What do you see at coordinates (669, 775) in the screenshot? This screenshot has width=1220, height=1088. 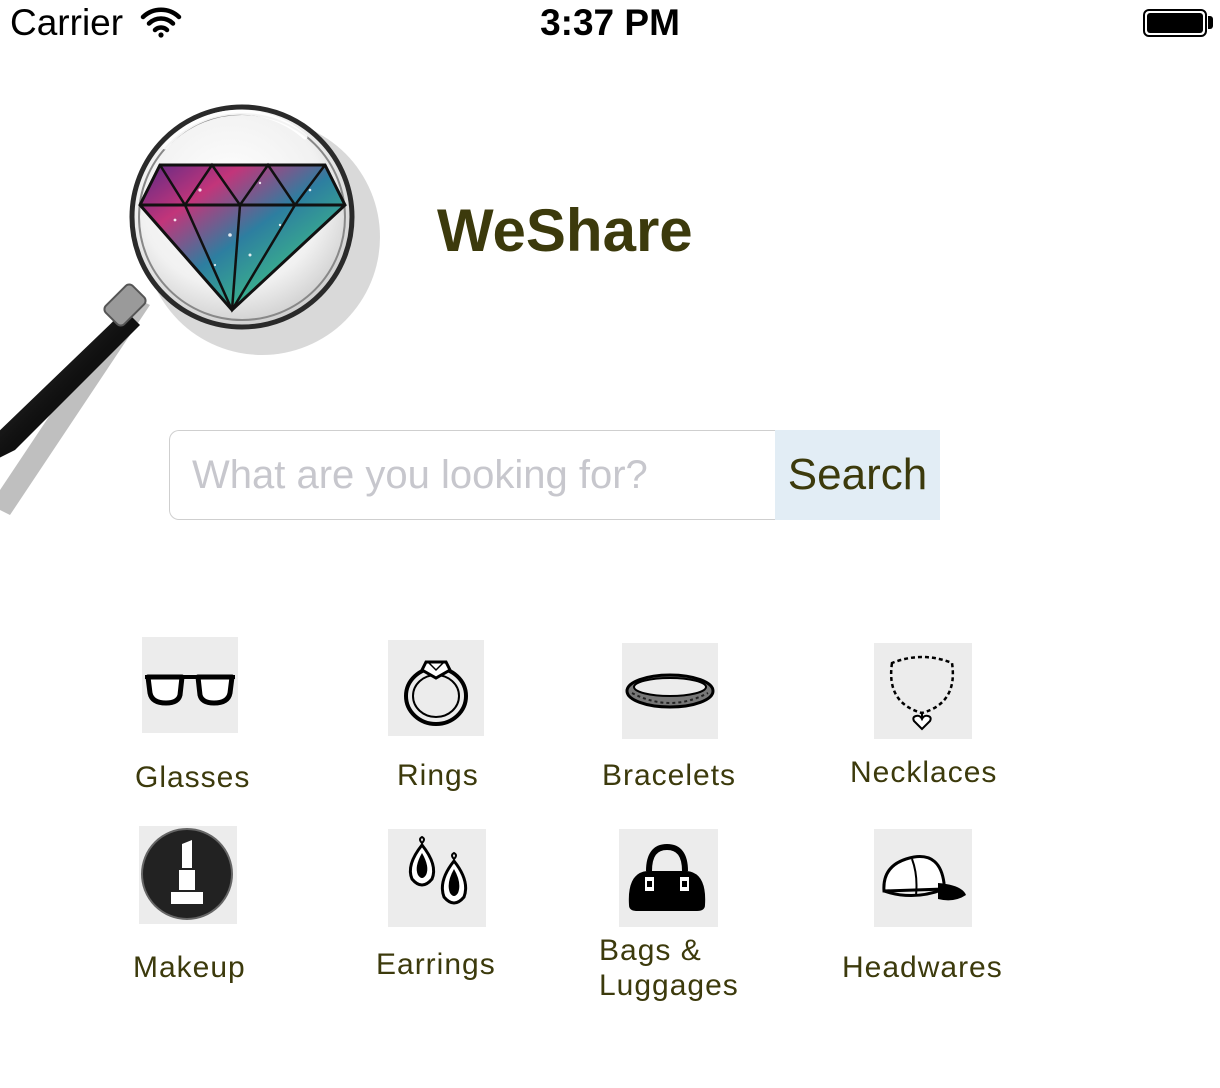 I see `category-label: Bracelets` at bounding box center [669, 775].